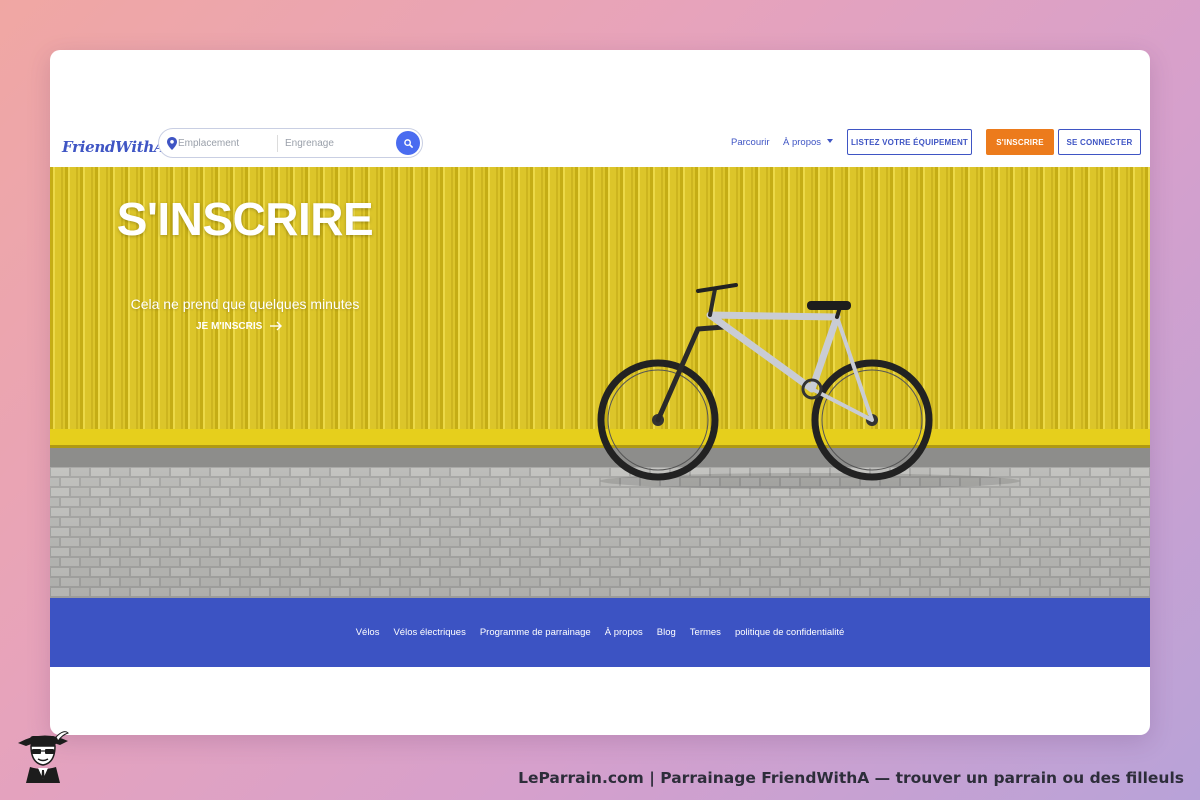 This screenshot has width=1200, height=800. I want to click on nav-about: À propos, so click(808, 143).